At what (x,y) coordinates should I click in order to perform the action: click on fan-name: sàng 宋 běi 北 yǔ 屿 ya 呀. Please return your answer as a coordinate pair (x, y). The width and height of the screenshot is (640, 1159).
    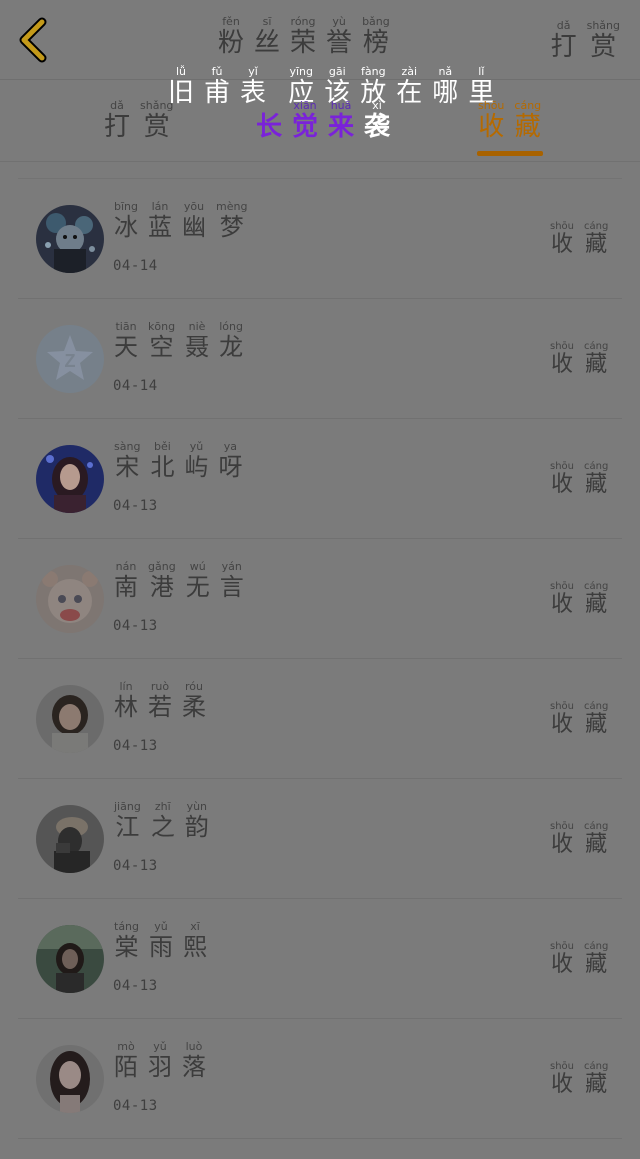
    Looking at the image, I should click on (178, 461).